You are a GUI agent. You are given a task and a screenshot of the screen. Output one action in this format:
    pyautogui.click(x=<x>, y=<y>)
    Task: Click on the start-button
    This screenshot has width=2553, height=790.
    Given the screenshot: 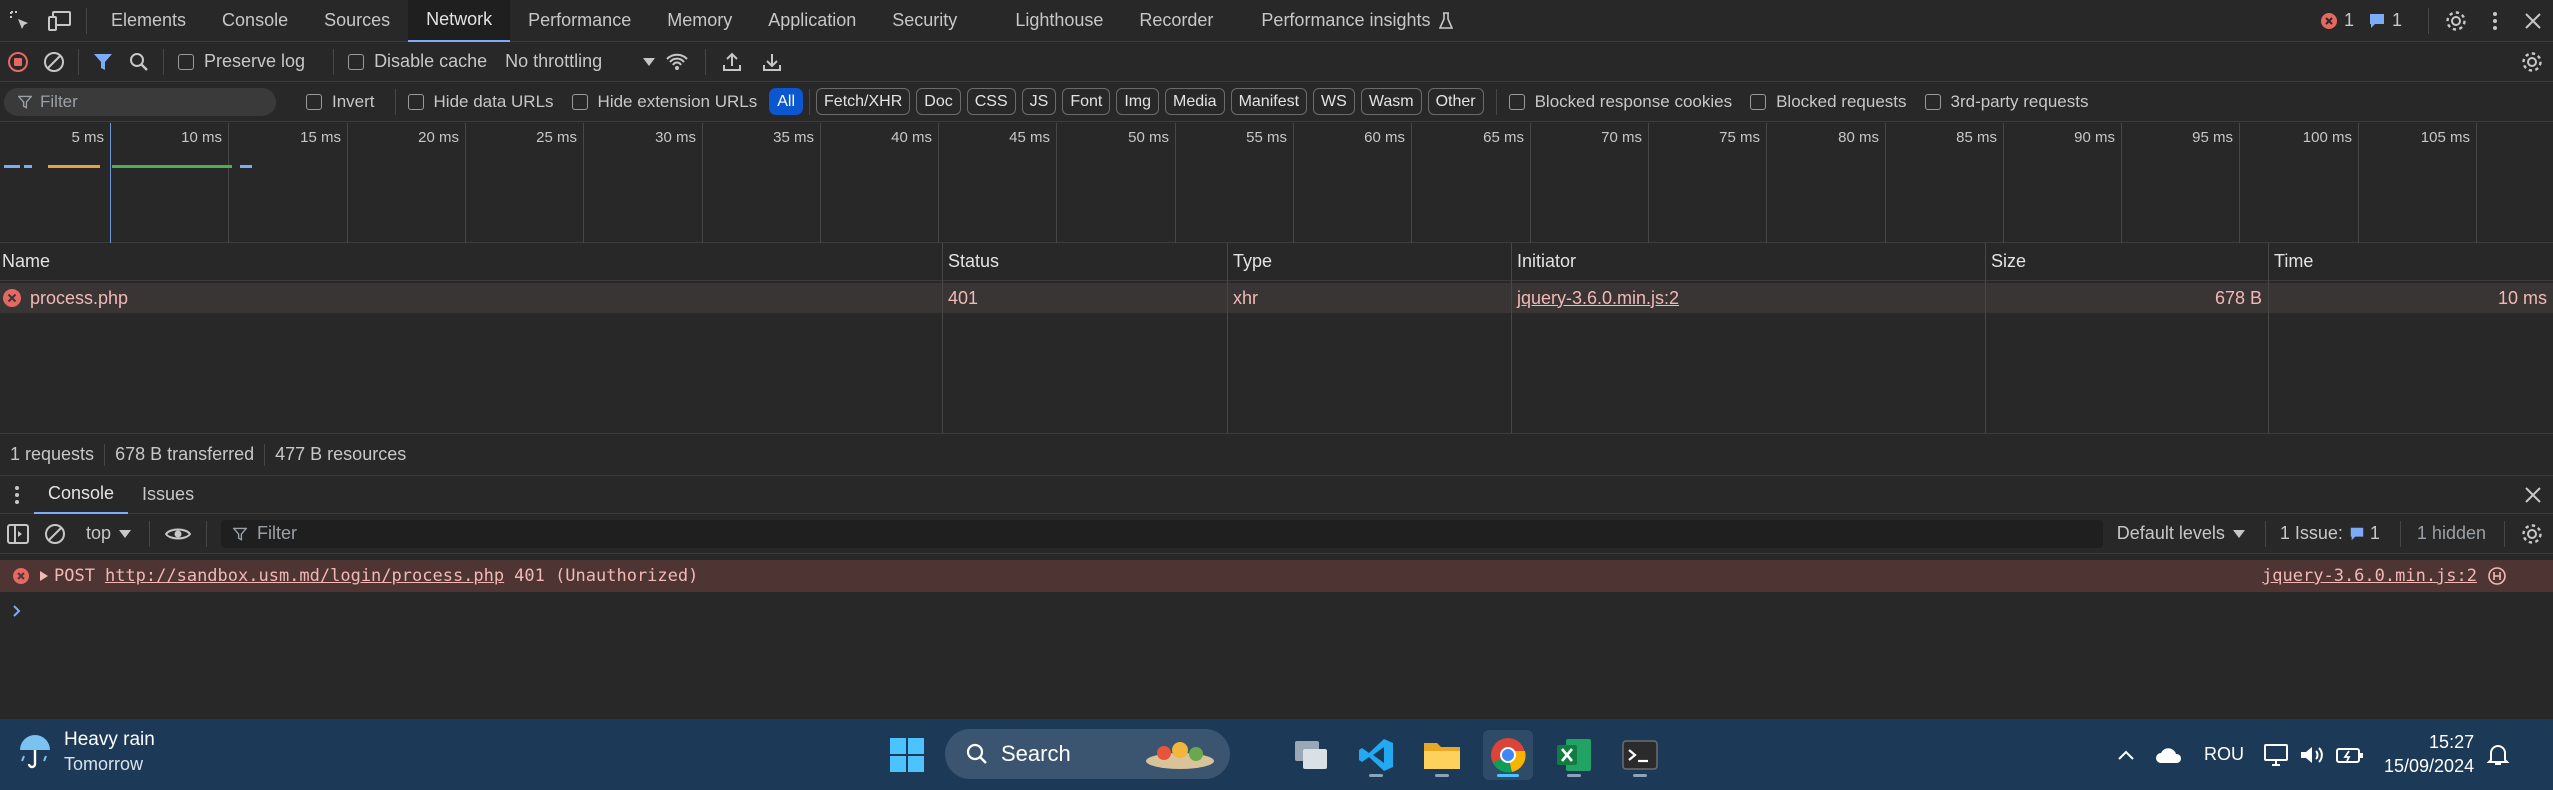 What is the action you would take?
    pyautogui.click(x=907, y=755)
    